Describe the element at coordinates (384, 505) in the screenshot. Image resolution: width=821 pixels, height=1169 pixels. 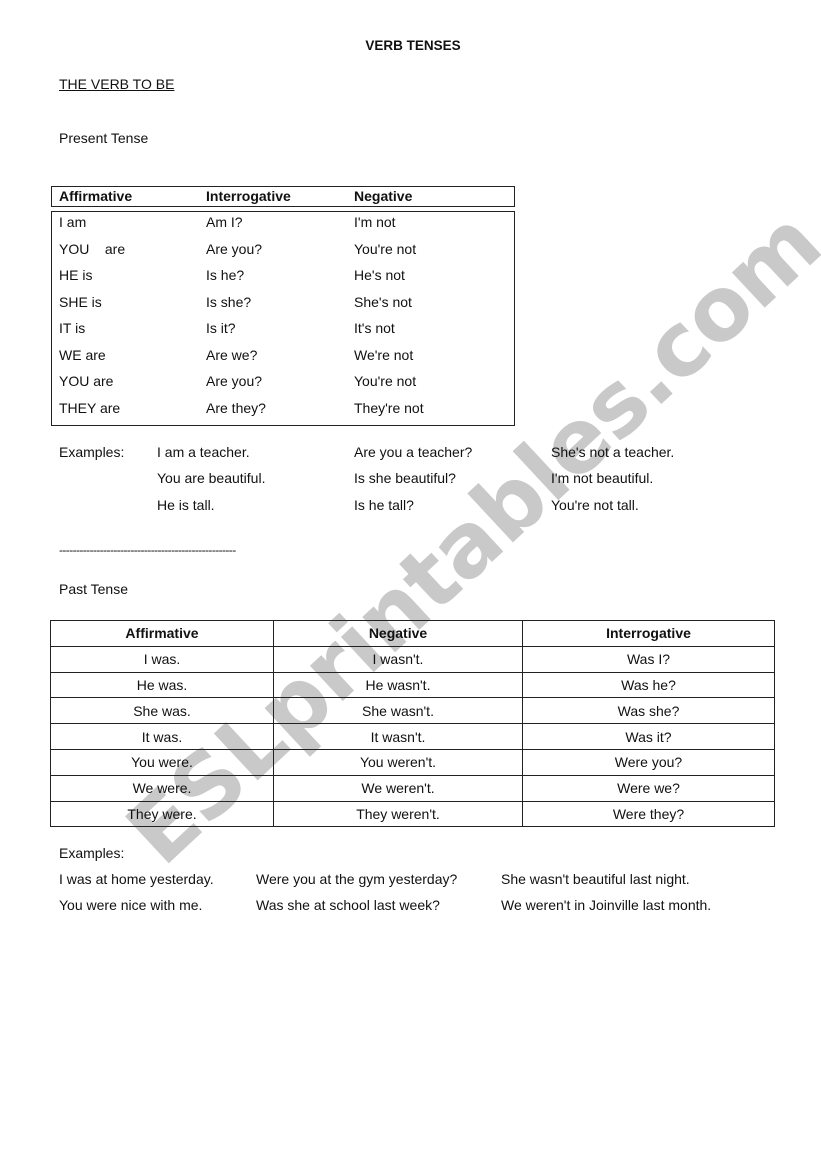
I see `example-sentence: Is he tall?` at that location.